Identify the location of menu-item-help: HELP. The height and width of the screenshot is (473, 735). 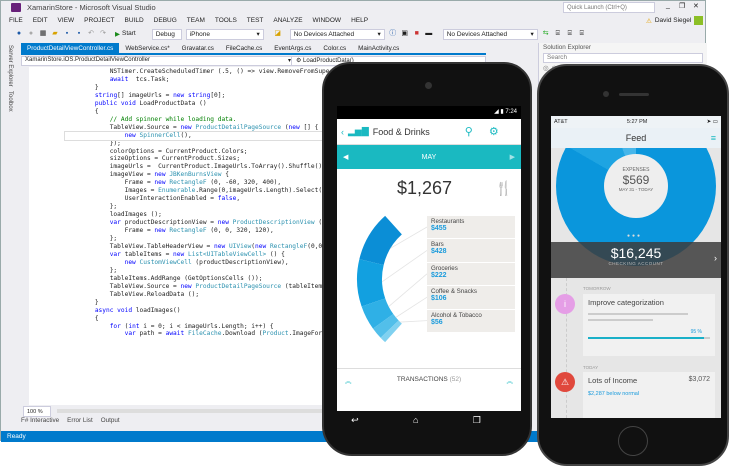
(359, 20).